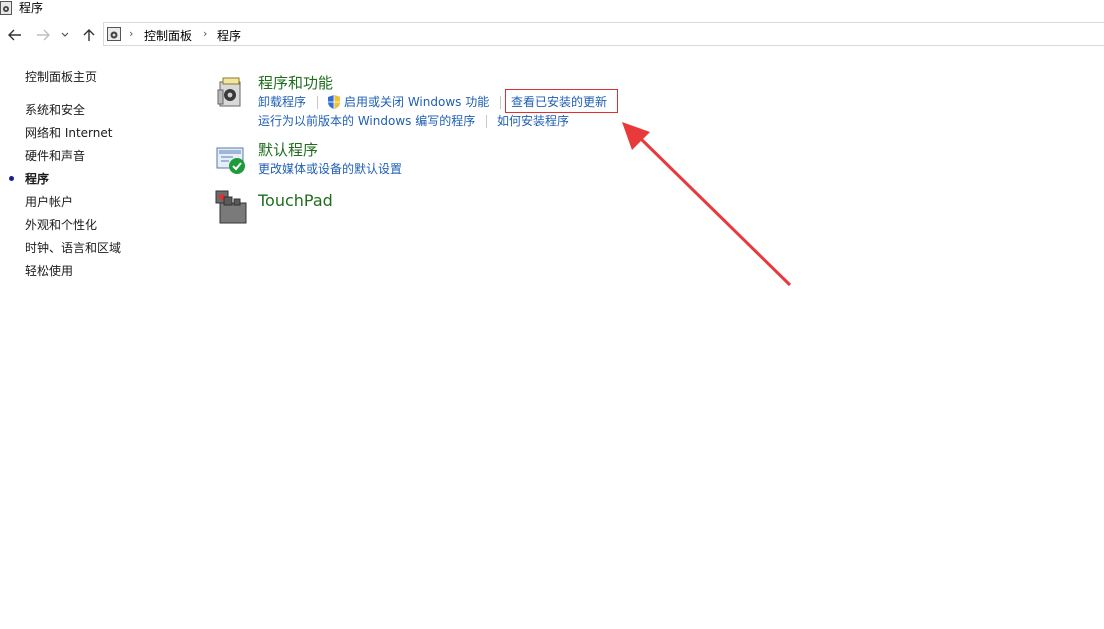 The width and height of the screenshot is (1104, 629). I want to click on sidebar-item-ease-of-access: 轻松使用, so click(49, 271).